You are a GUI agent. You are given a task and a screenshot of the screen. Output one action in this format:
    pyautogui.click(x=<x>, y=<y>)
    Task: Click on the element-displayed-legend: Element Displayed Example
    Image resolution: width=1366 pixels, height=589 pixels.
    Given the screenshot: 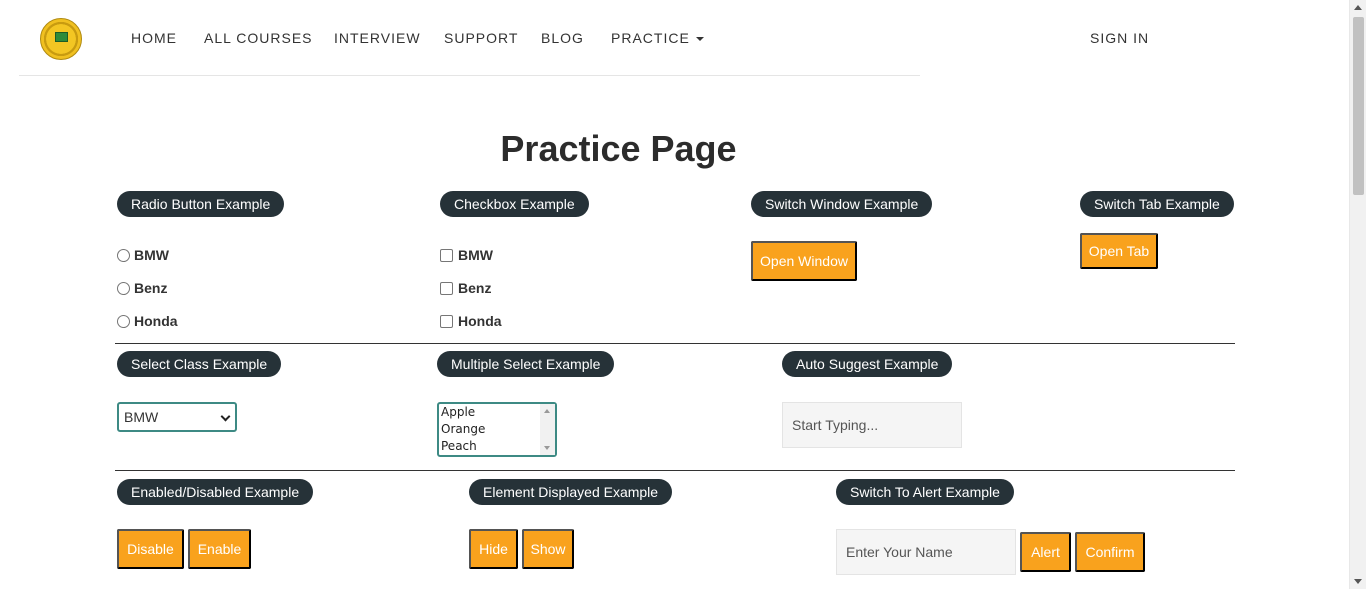 What is the action you would take?
    pyautogui.click(x=571, y=492)
    